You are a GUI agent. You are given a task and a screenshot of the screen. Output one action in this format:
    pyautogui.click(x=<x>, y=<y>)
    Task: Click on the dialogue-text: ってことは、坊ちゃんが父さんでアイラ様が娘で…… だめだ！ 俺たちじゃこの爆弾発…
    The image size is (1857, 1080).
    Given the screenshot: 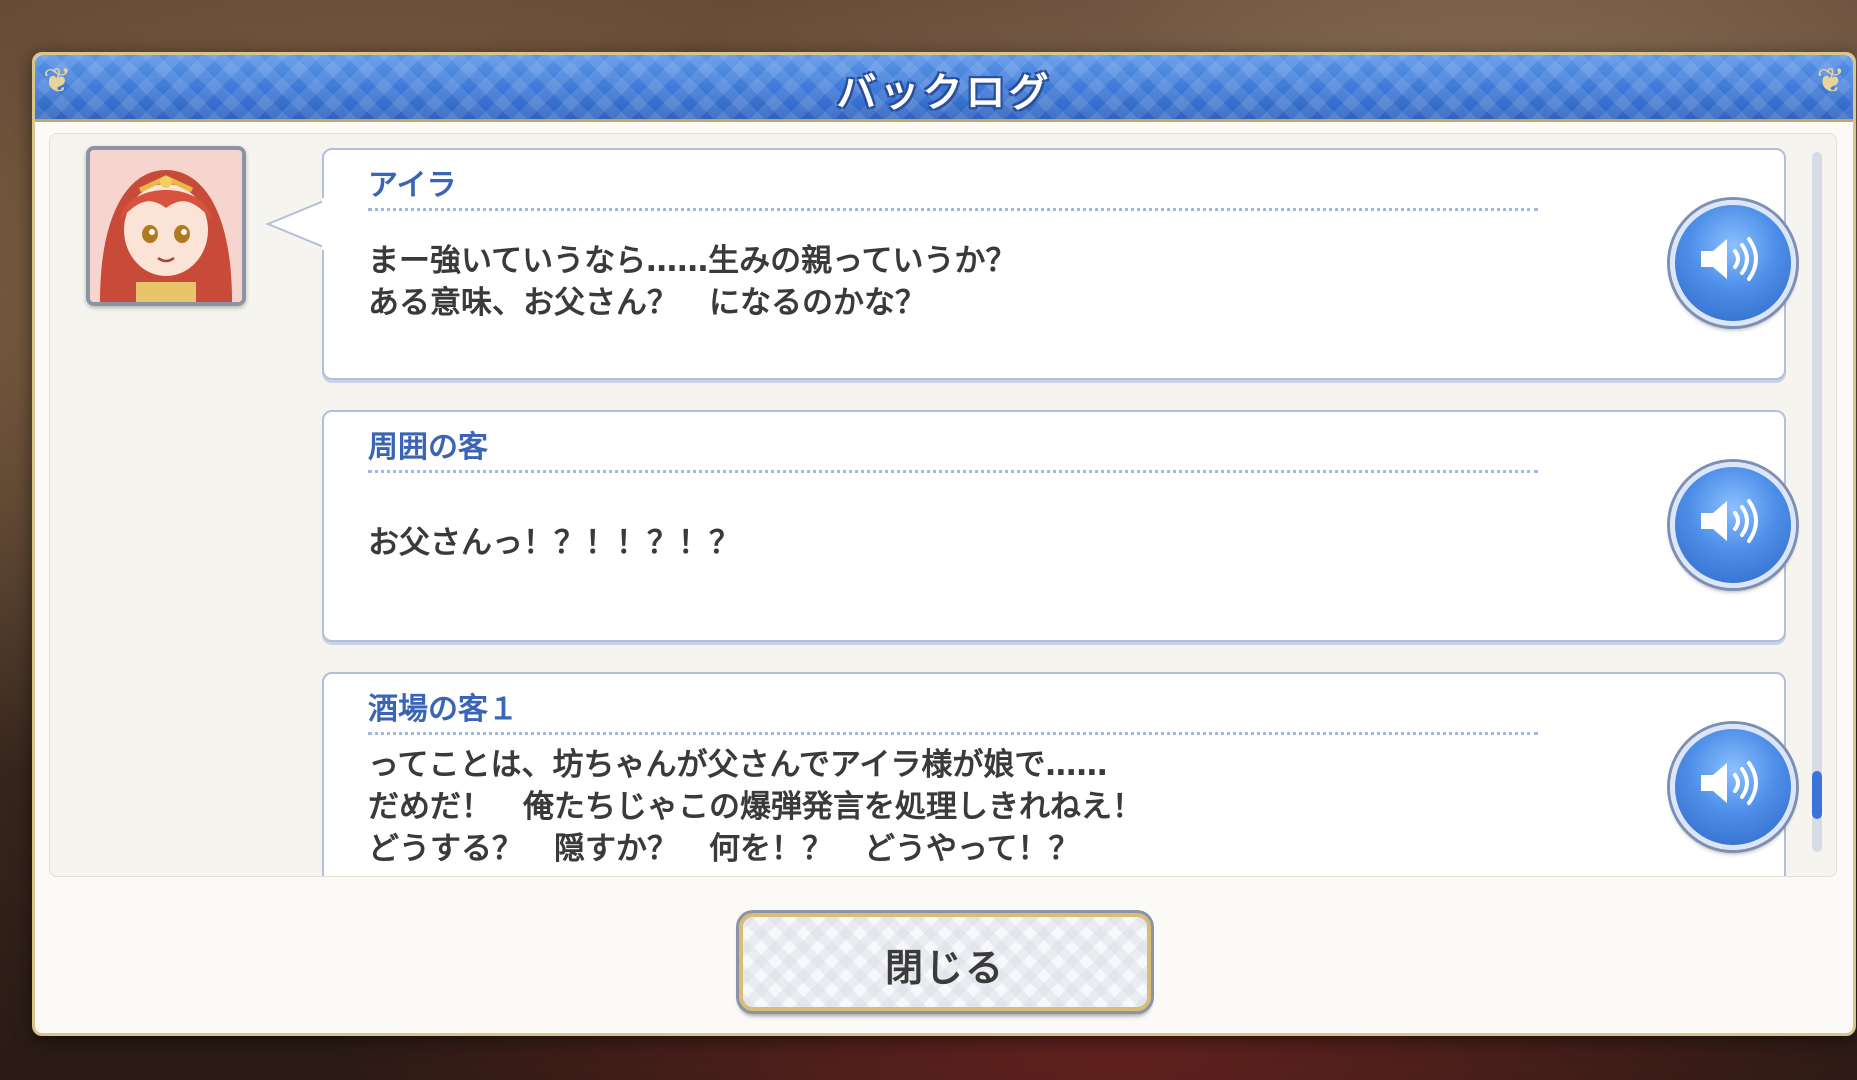 What is the action you would take?
    pyautogui.click(x=755, y=807)
    